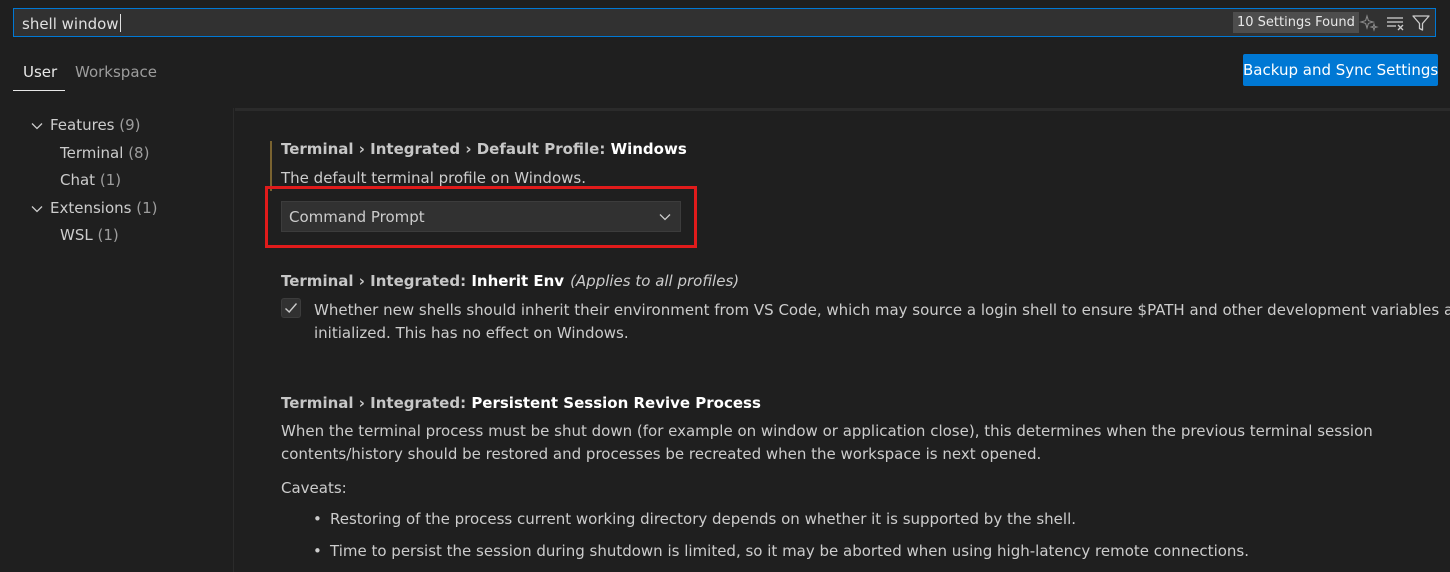 This screenshot has width=1450, height=572. I want to click on highlight-annotation-box, so click(481, 217).